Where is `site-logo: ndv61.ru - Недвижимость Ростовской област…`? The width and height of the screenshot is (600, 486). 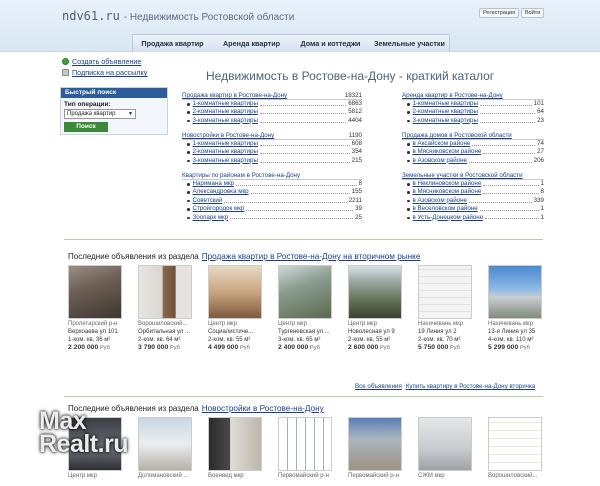
site-logo: ndv61.ru - Недвижимость Ростовской област… is located at coordinates (178, 16).